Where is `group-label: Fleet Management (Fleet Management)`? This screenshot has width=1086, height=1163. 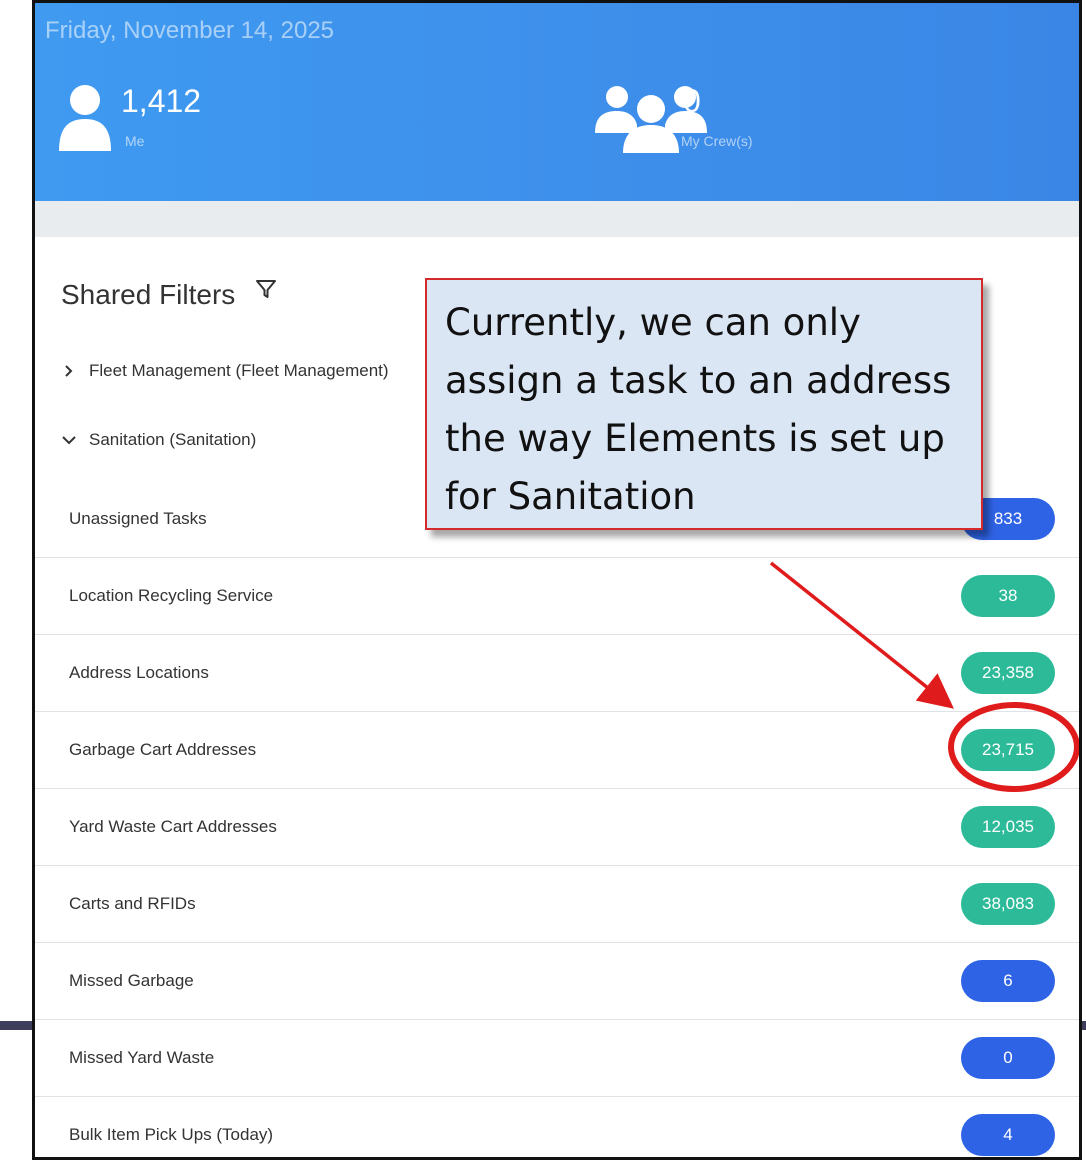
group-label: Fleet Management (Fleet Management) is located at coordinates (239, 370).